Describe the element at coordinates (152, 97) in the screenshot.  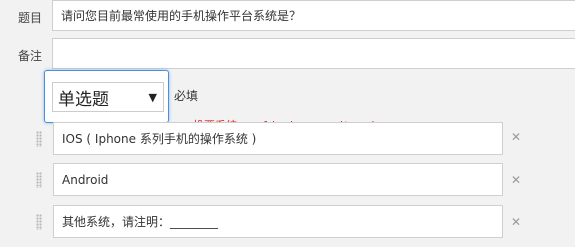
I see `chevron-down-icon: ▼` at that location.